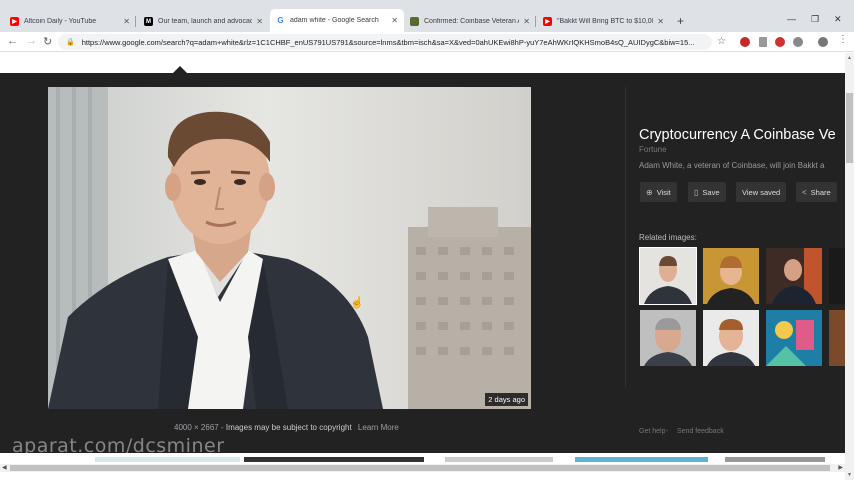 The image size is (854, 480). I want to click on share-label: Share, so click(820, 192).